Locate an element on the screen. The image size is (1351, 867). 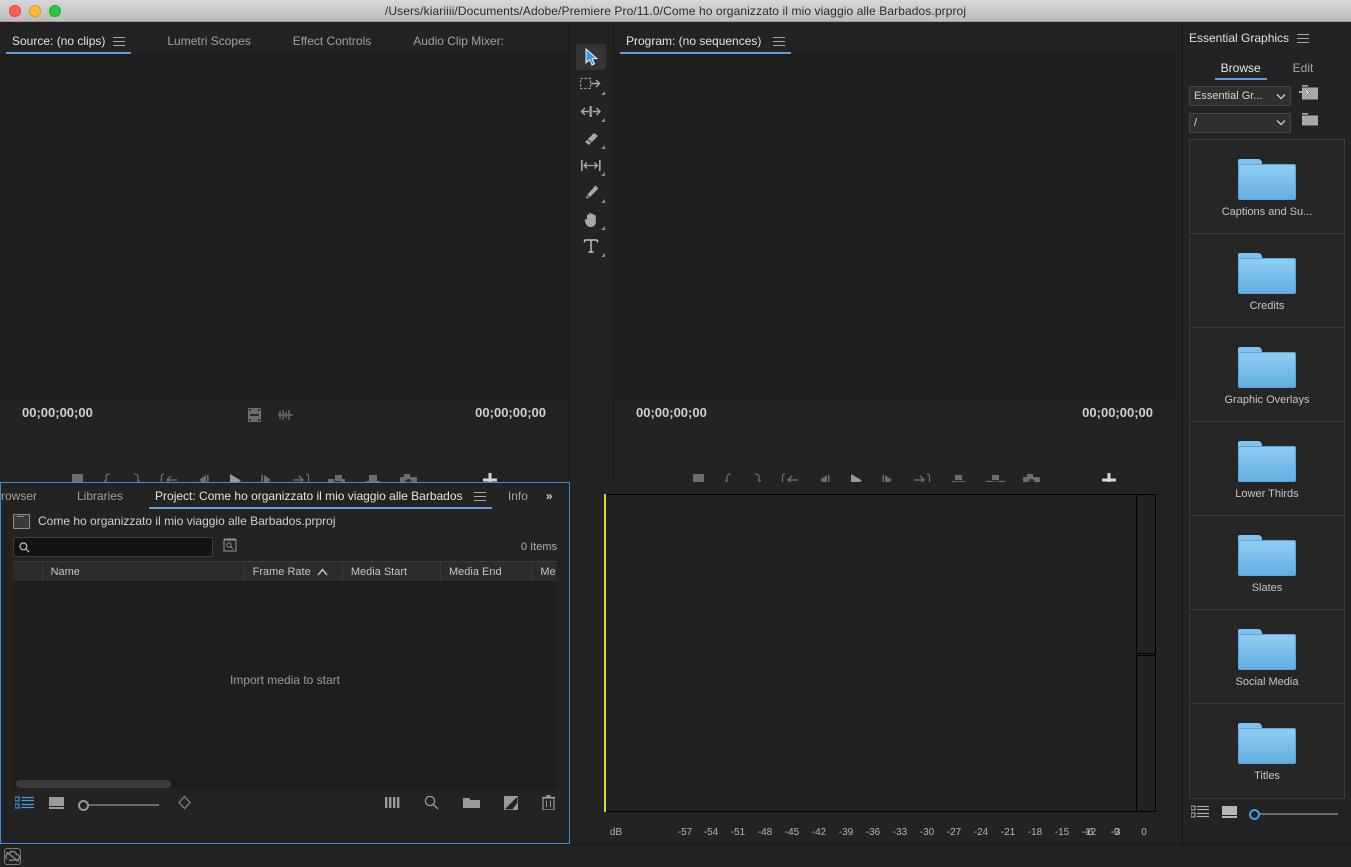
column-header-name: Name is located at coordinates (144, 571).